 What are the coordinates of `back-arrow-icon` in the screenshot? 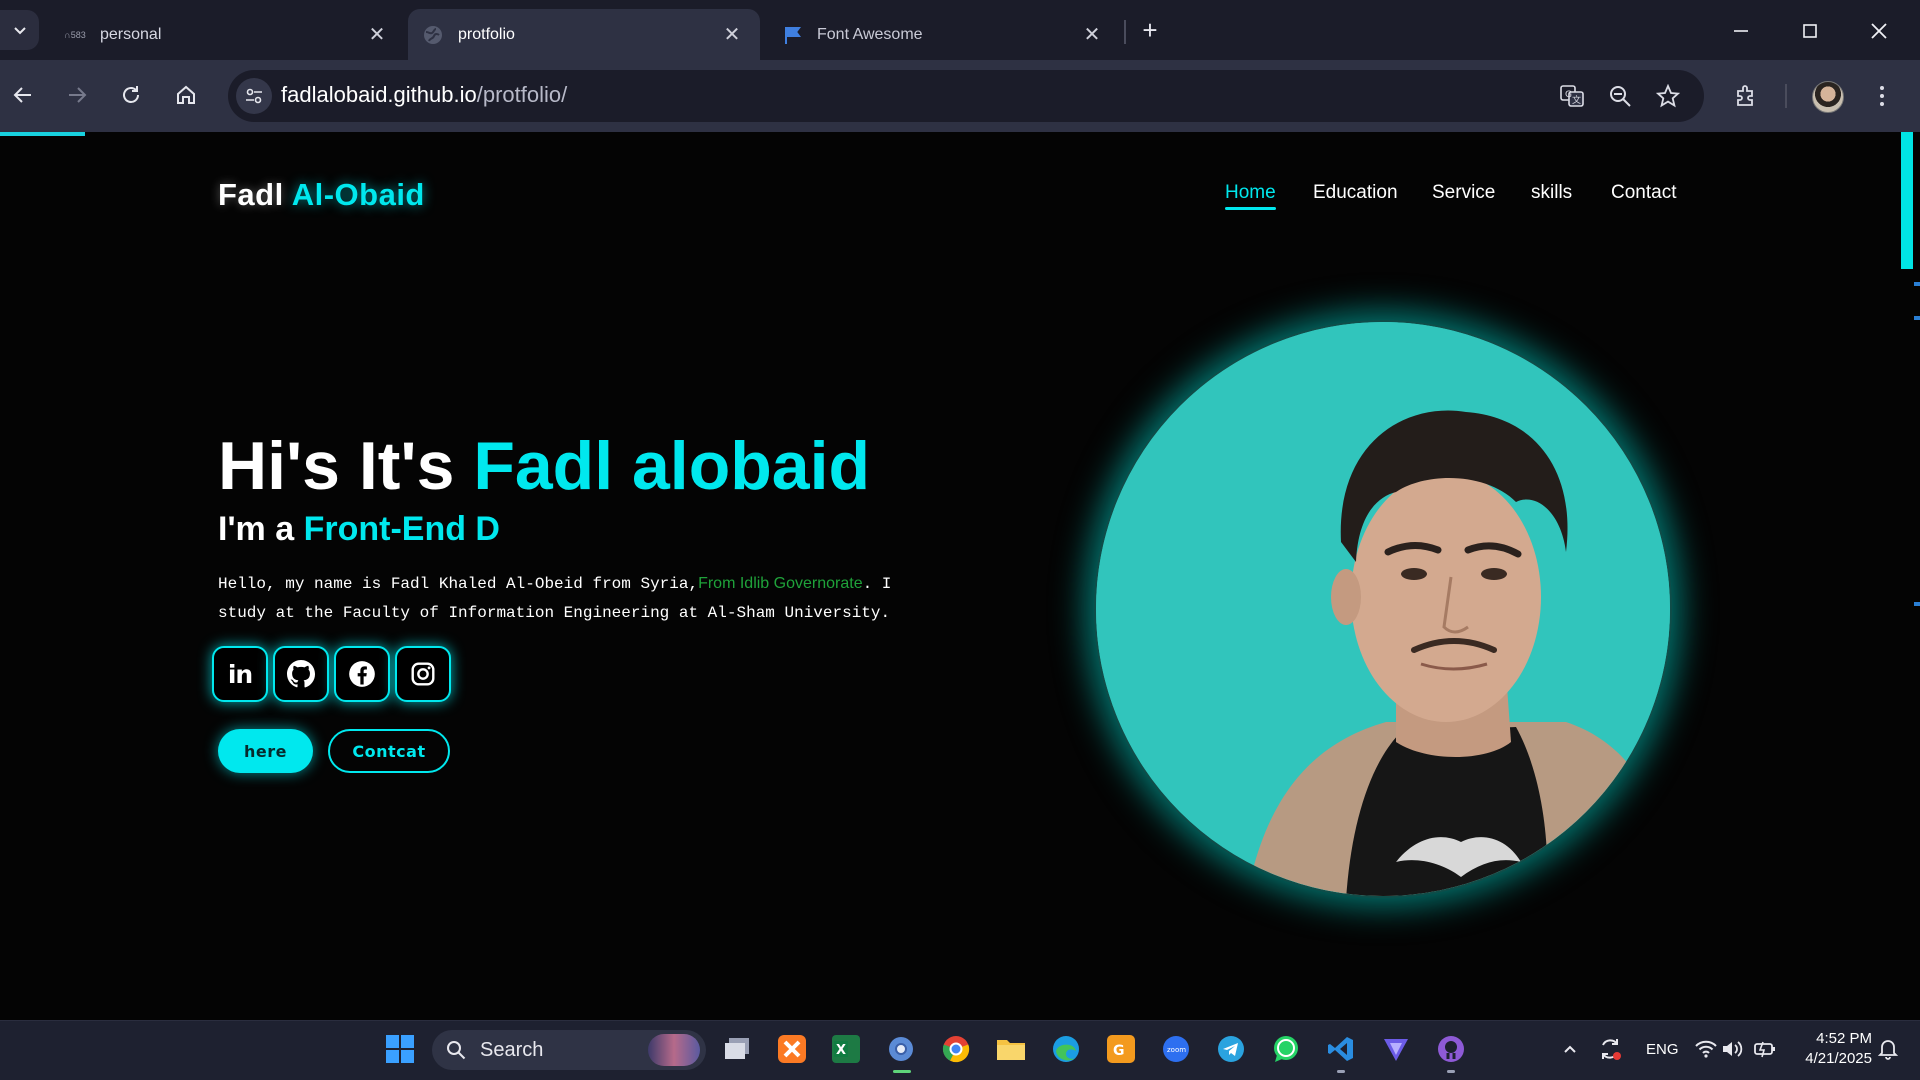 It's located at (23, 95).